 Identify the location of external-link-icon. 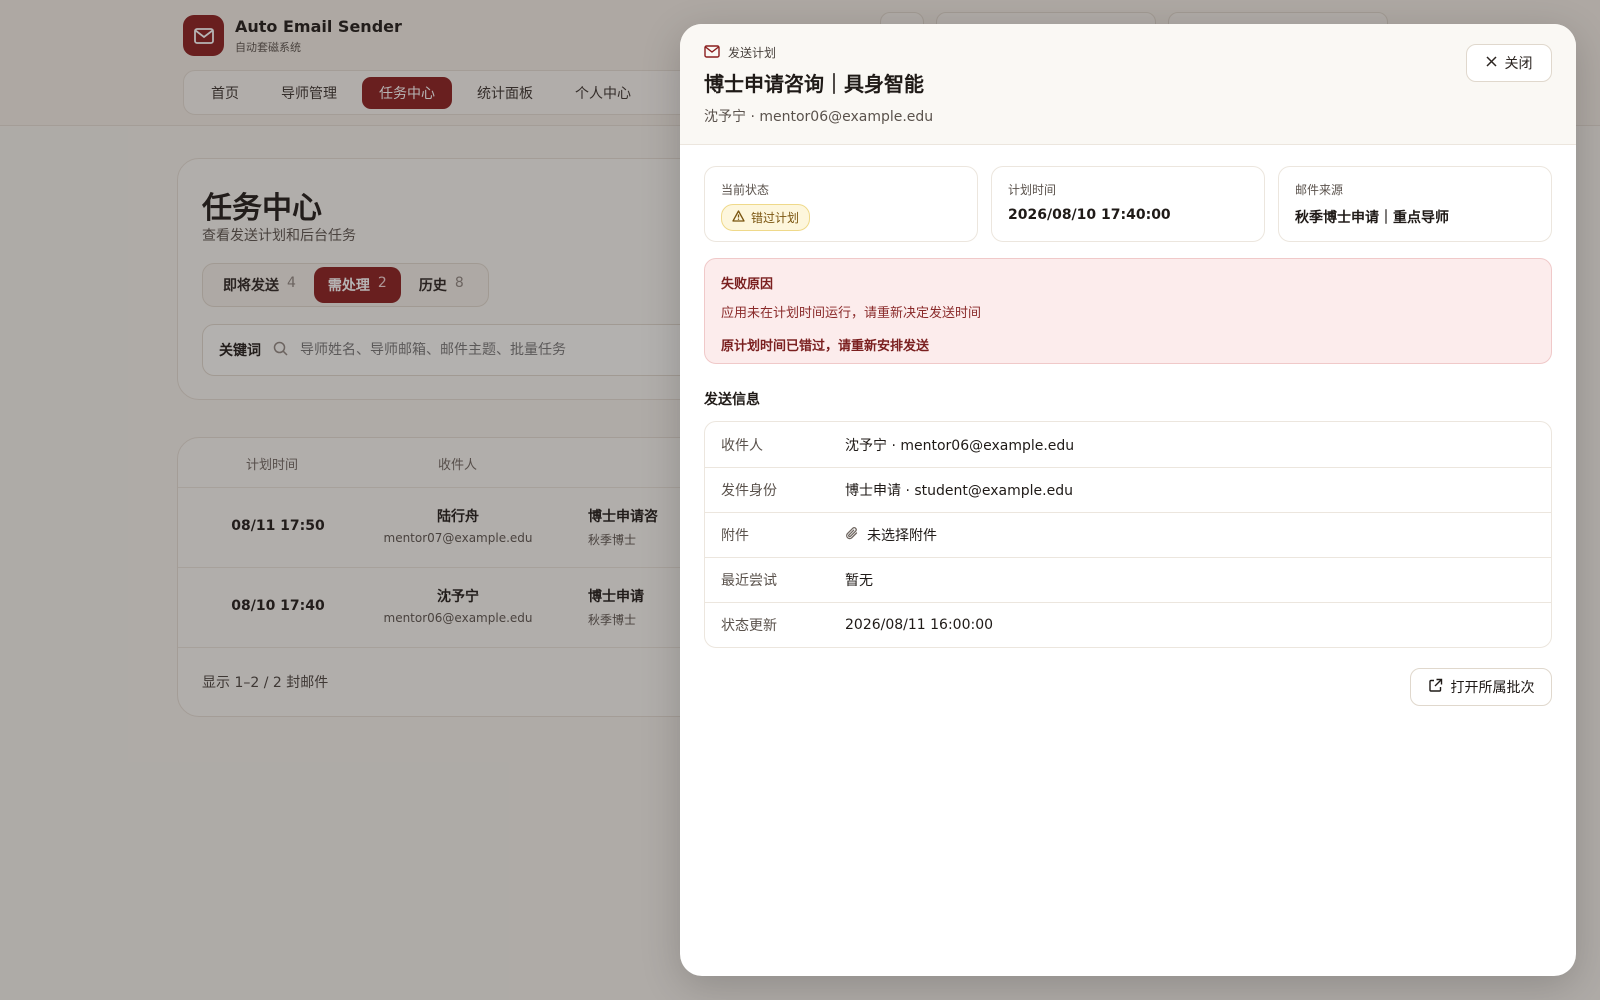
(1435, 687).